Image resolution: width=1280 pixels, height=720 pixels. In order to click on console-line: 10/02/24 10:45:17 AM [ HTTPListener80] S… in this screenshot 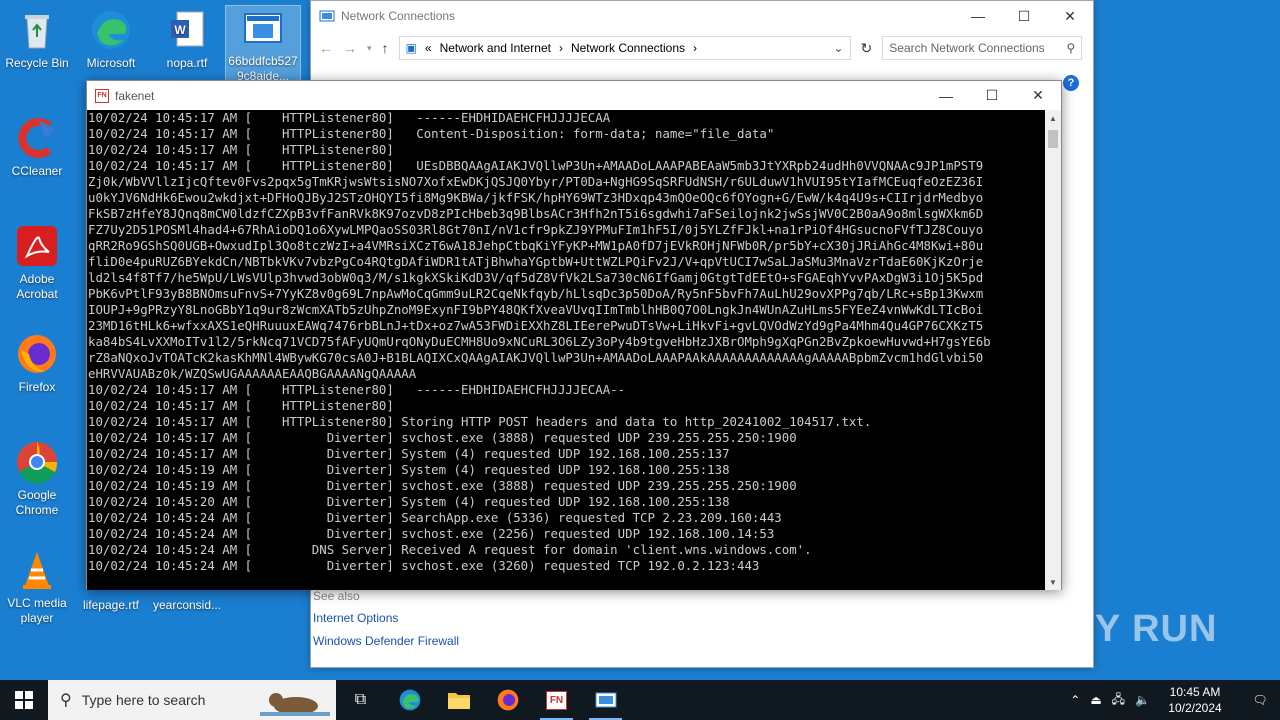, I will do `click(480, 421)`.